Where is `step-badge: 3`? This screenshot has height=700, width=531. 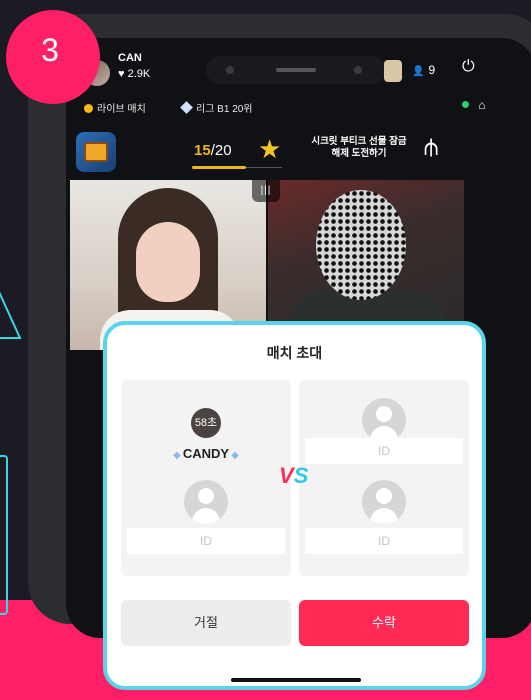
step-badge: 3 is located at coordinates (53, 57).